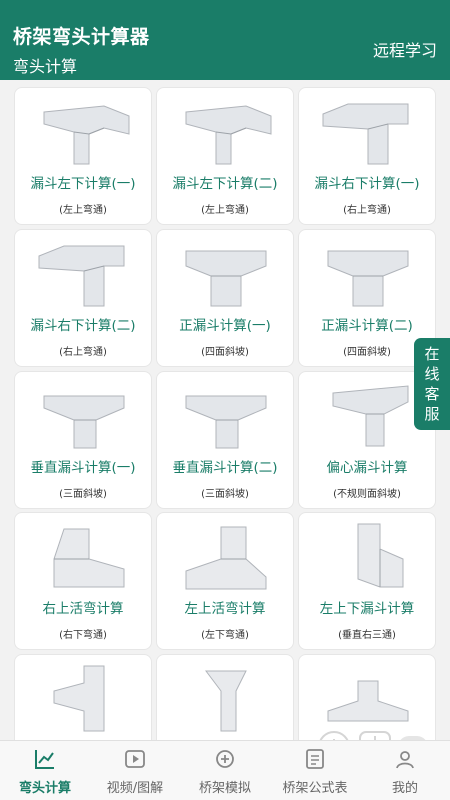 Image resolution: width=450 pixels, height=800 pixels. What do you see at coordinates (315, 759) in the screenshot?
I see `formula-icon` at bounding box center [315, 759].